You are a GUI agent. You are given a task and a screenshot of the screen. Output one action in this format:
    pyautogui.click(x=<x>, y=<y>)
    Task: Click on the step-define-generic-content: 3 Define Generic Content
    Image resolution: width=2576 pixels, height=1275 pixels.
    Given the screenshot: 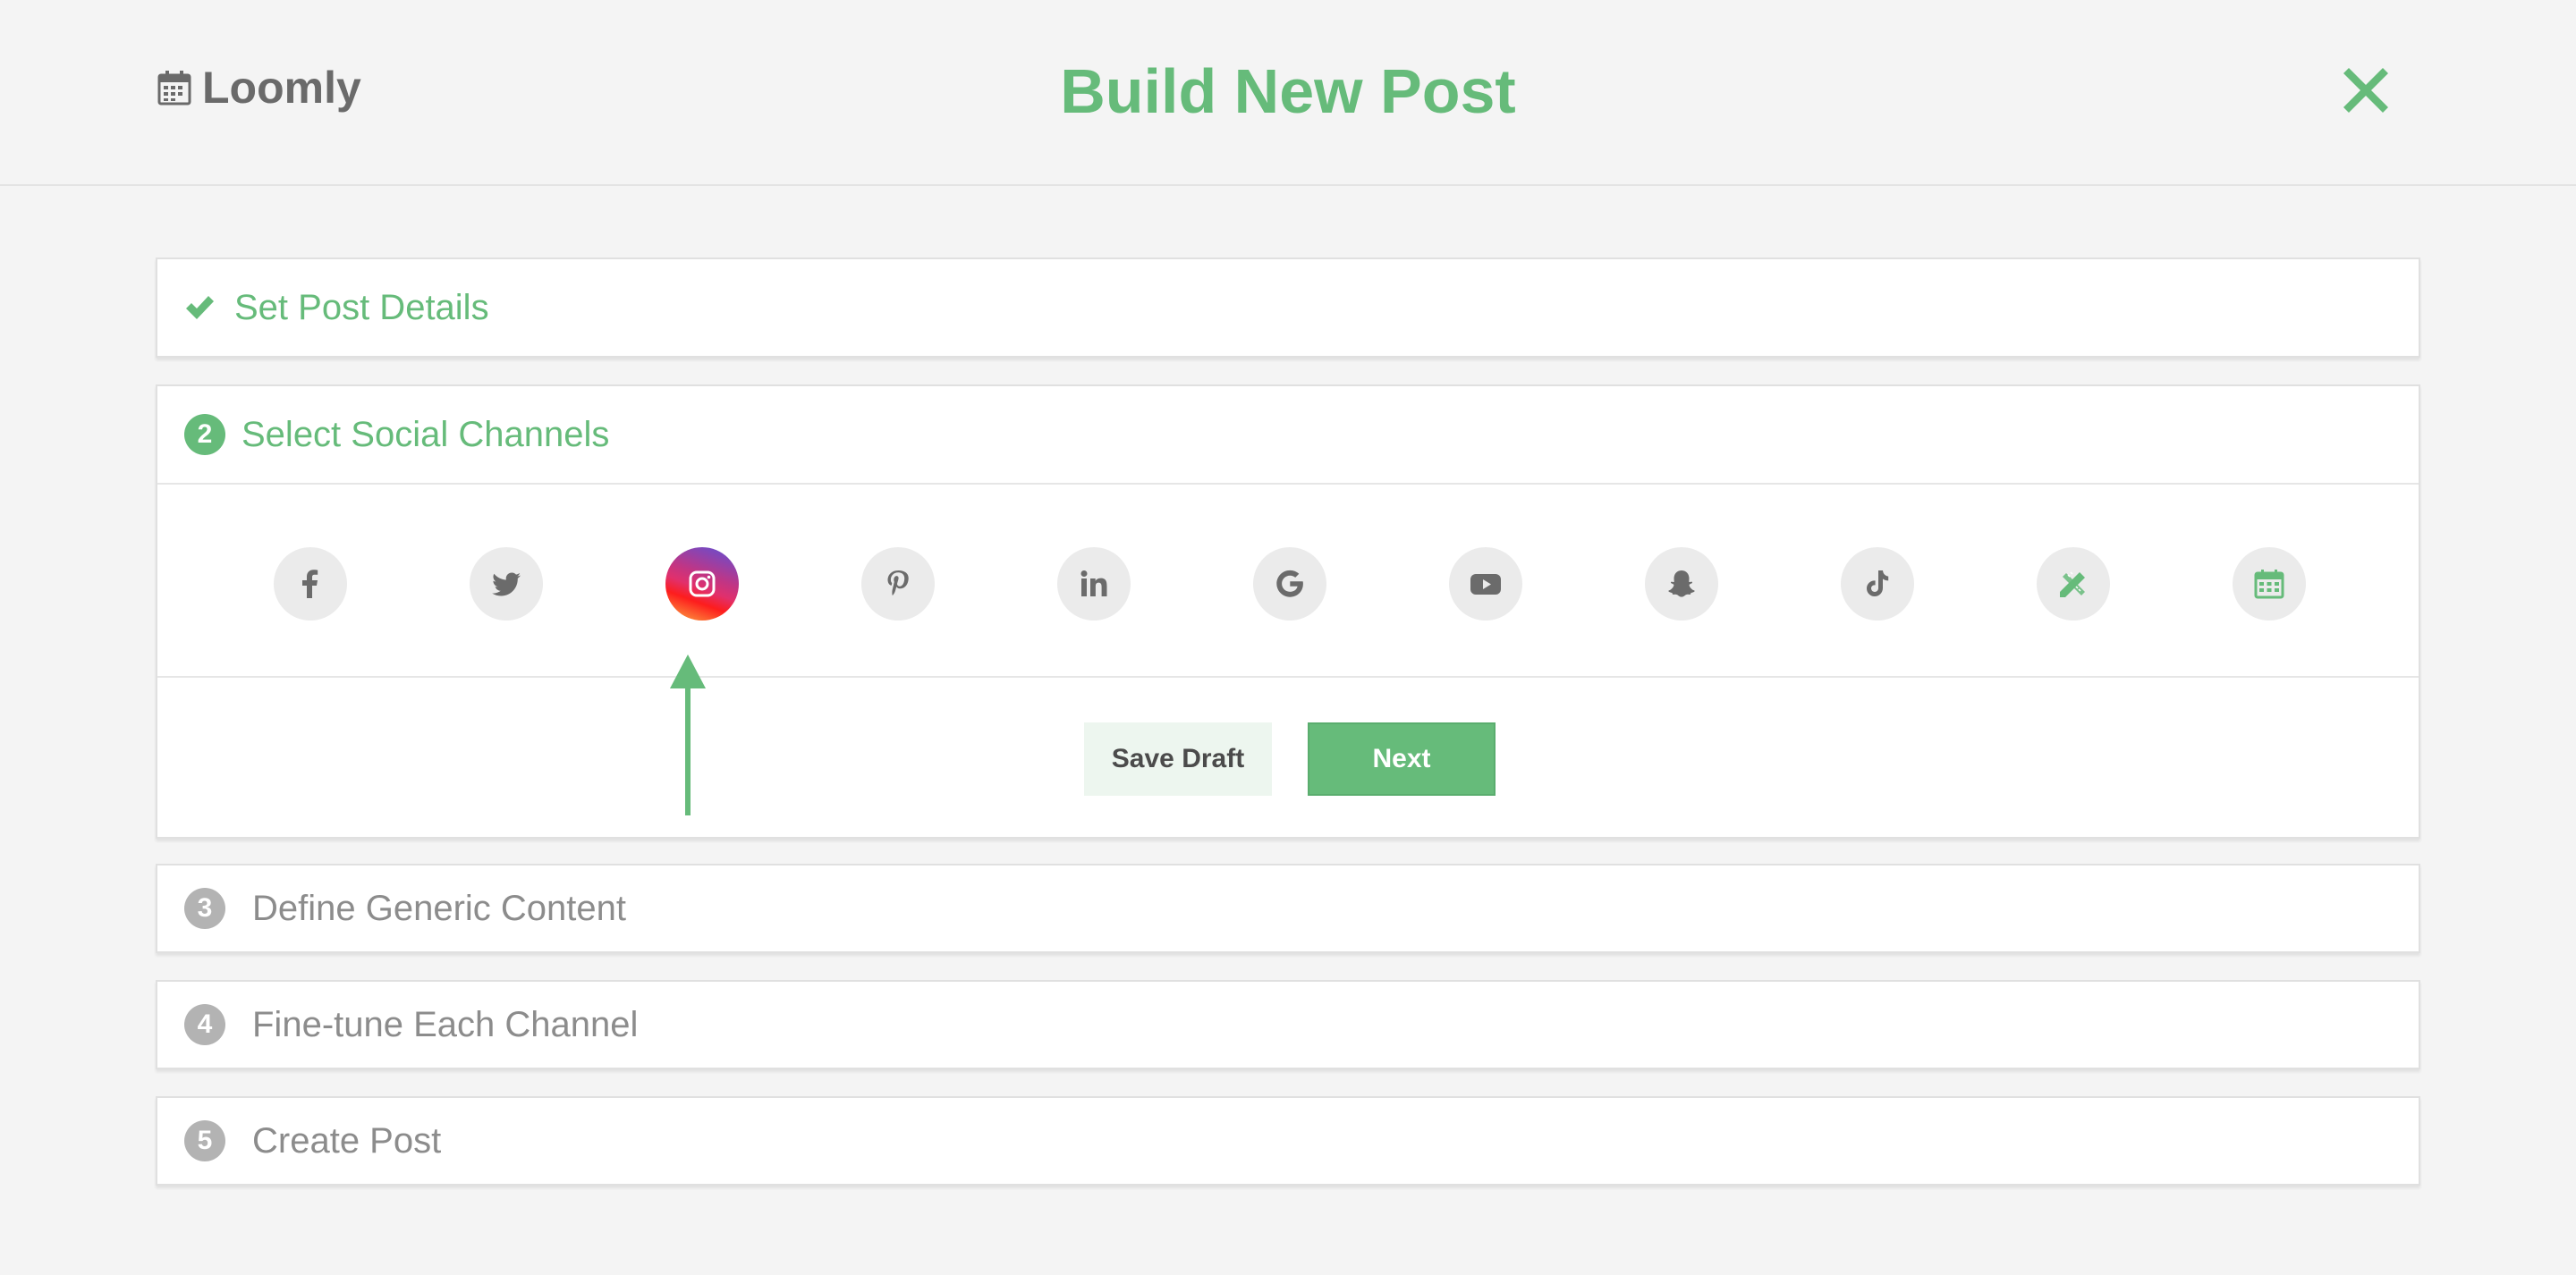 What is the action you would take?
    pyautogui.click(x=1288, y=908)
    